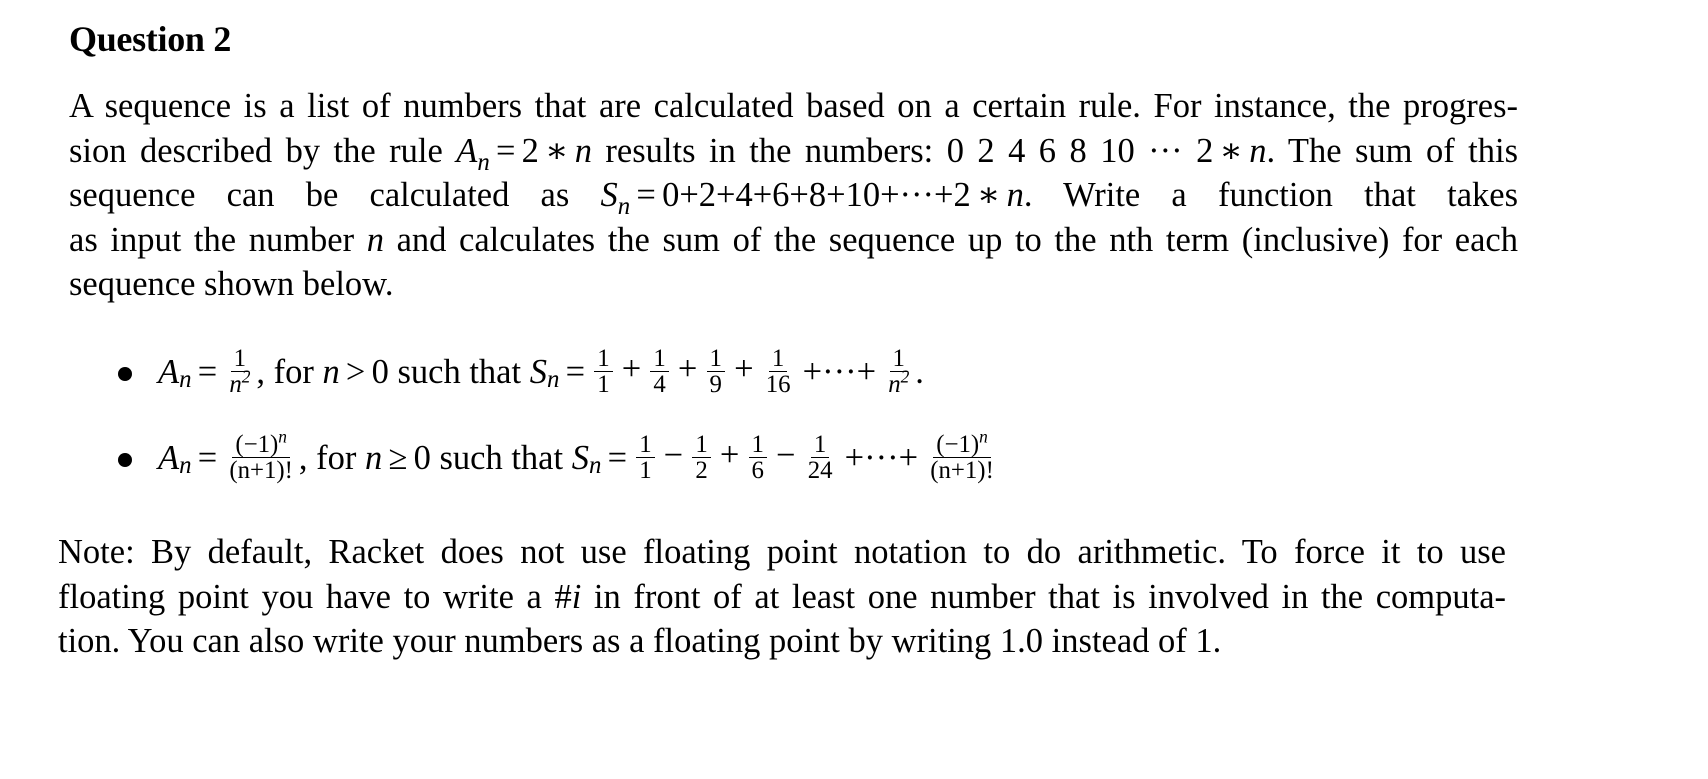  I want to click on fraction-definition: (−1)n (n+1)!, so click(261, 456).